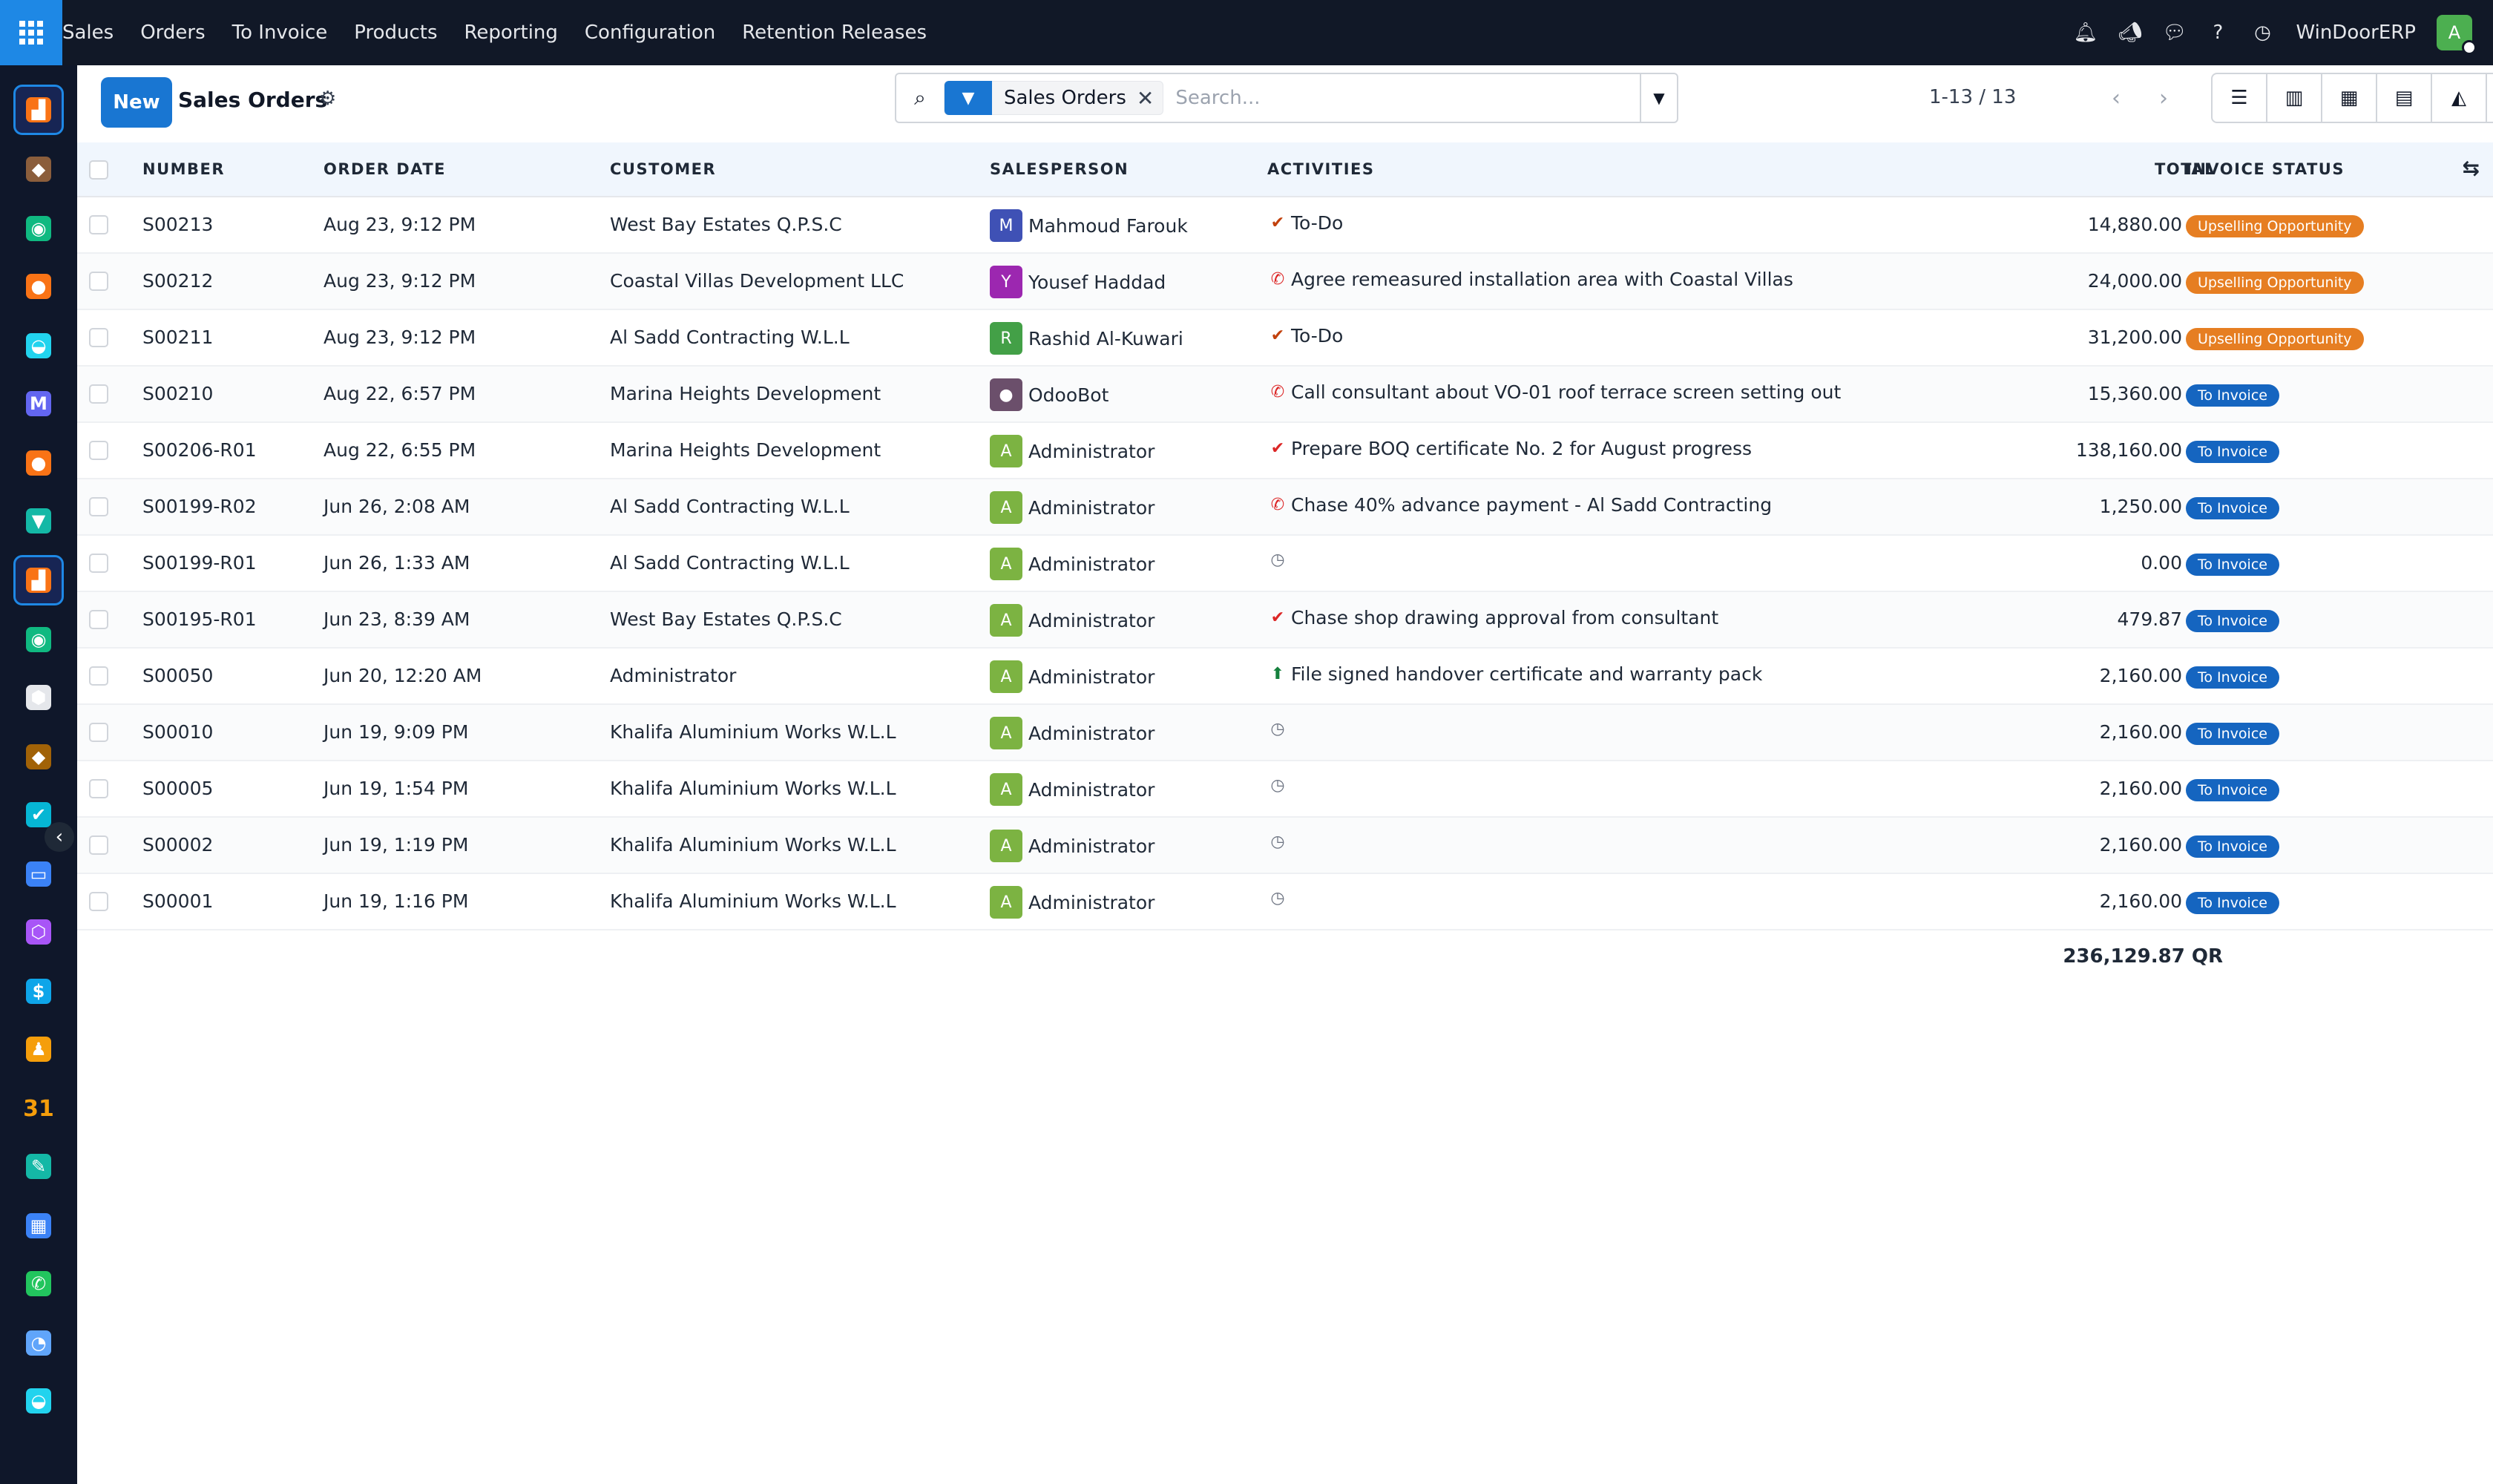  What do you see at coordinates (38, 697) in the screenshot?
I see `sidebar-app-10: ⬢` at bounding box center [38, 697].